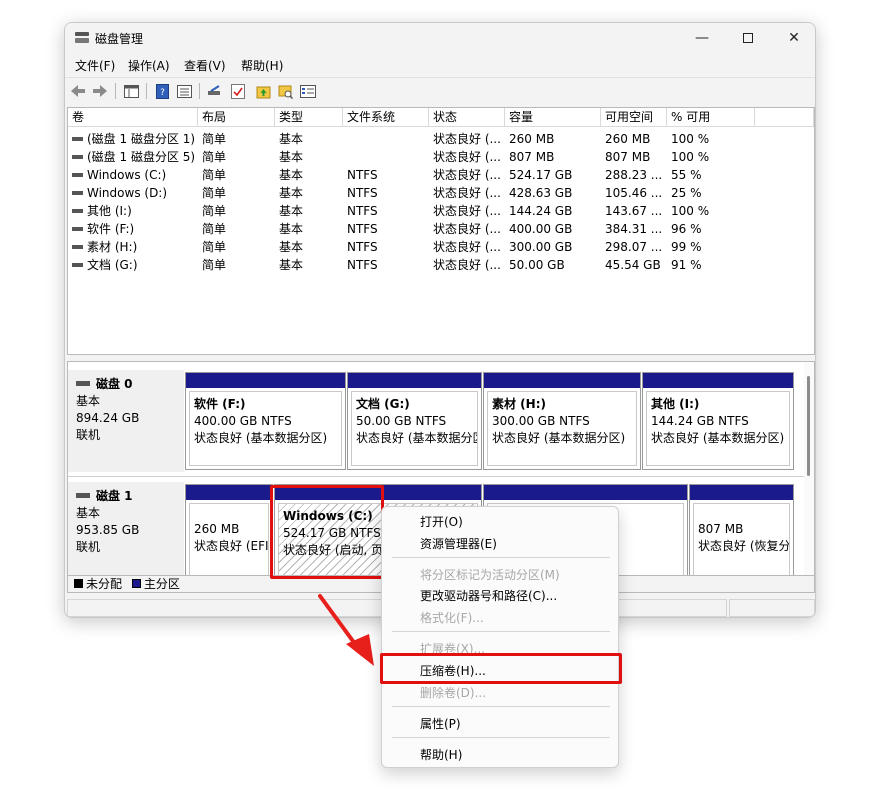 The height and width of the screenshot is (797, 886). Describe the element at coordinates (532, 139) in the screenshot. I see `table-cell: 260 MB` at that location.